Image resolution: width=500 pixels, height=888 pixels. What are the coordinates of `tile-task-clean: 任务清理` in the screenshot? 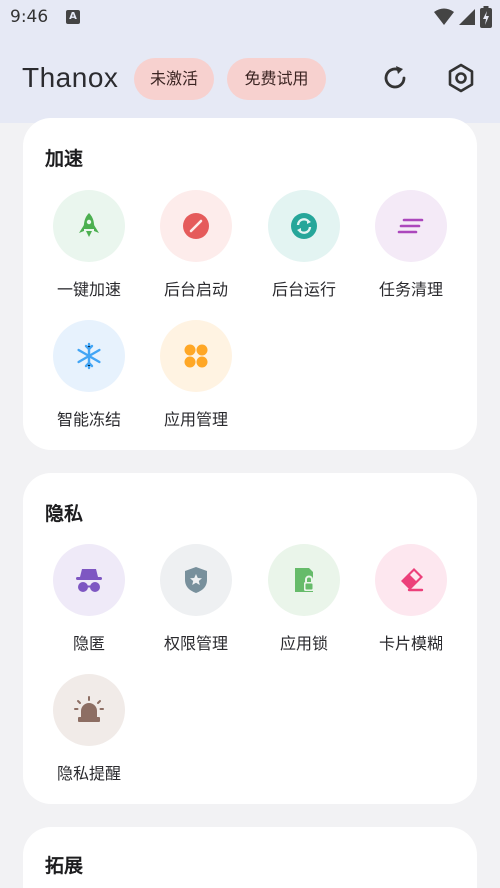 It's located at (411, 250).